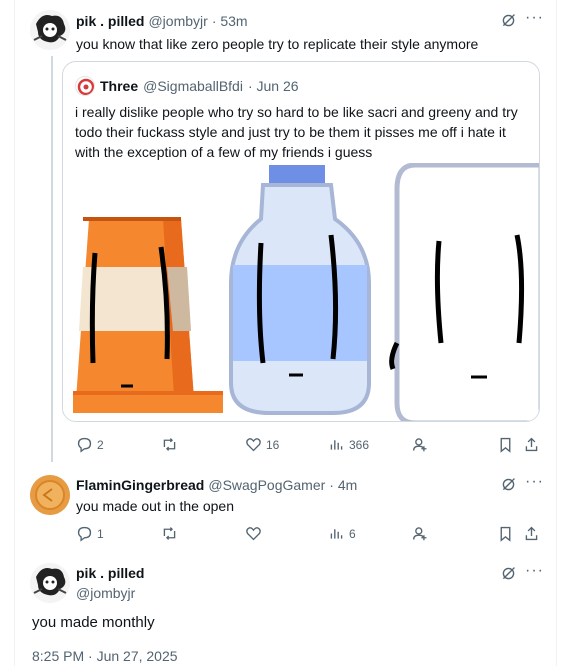 The width and height of the screenshot is (571, 666). Describe the element at coordinates (273, 86) in the screenshot. I see `quote-time: · Jun 26` at that location.